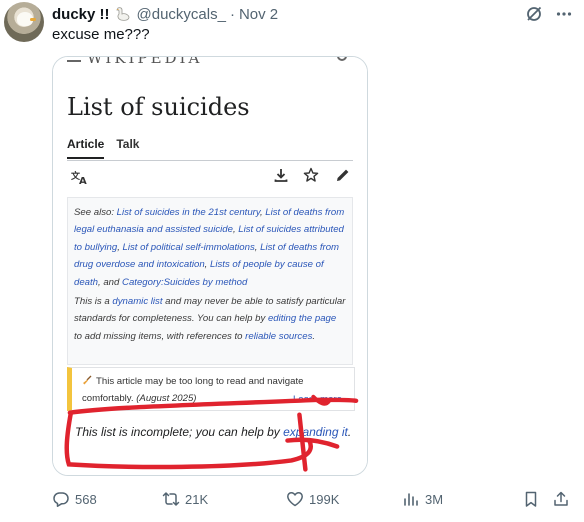  I want to click on reply-button: 568, so click(74, 499).